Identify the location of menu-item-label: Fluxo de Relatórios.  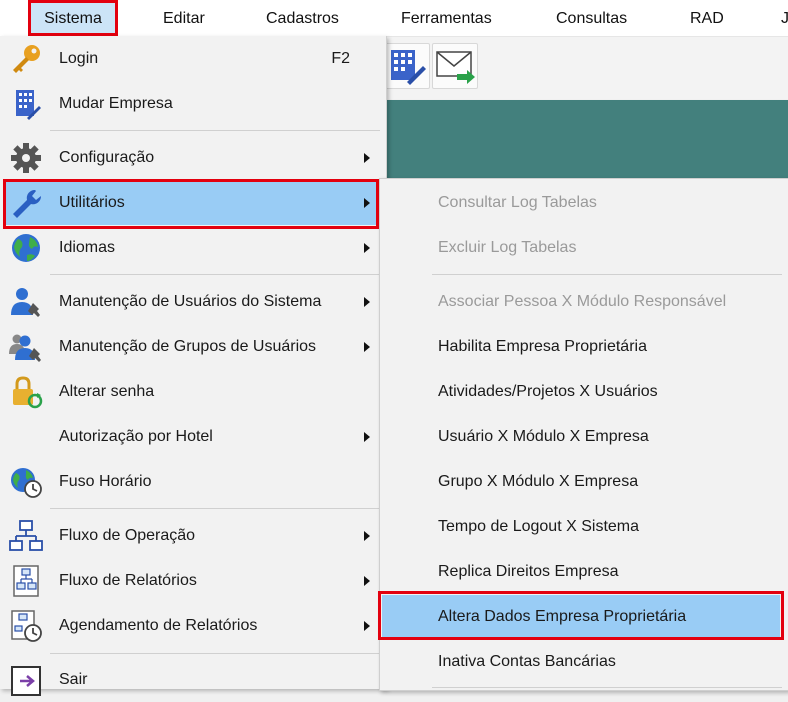
(128, 580).